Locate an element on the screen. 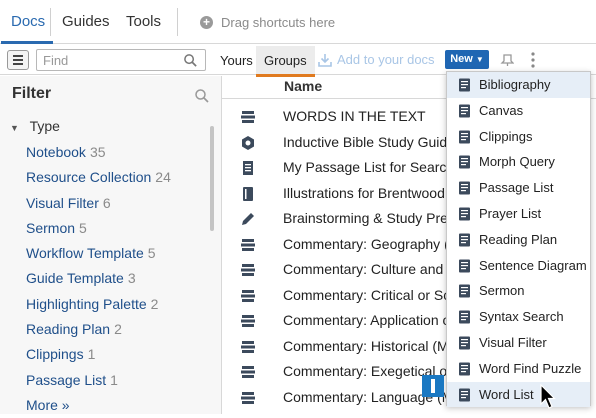  new-menu-item-label: Canvas is located at coordinates (501, 110).